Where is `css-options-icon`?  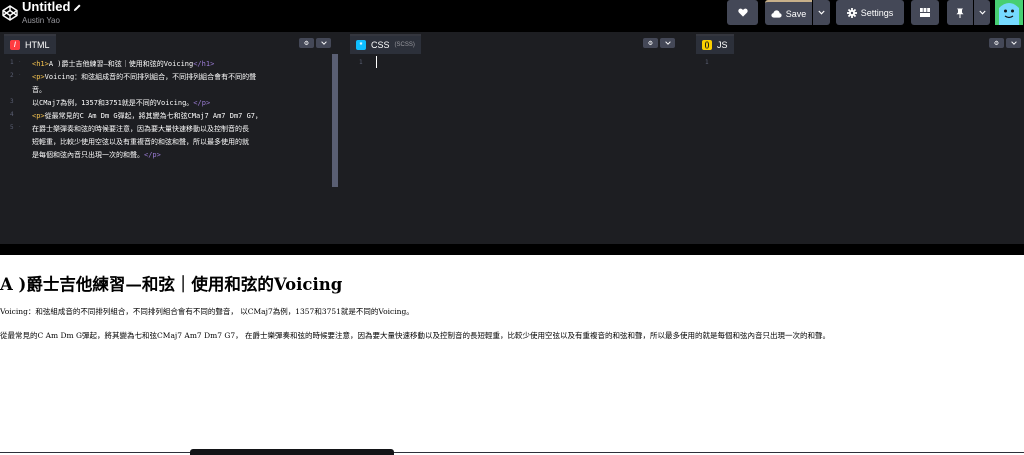 css-options-icon is located at coordinates (667, 43).